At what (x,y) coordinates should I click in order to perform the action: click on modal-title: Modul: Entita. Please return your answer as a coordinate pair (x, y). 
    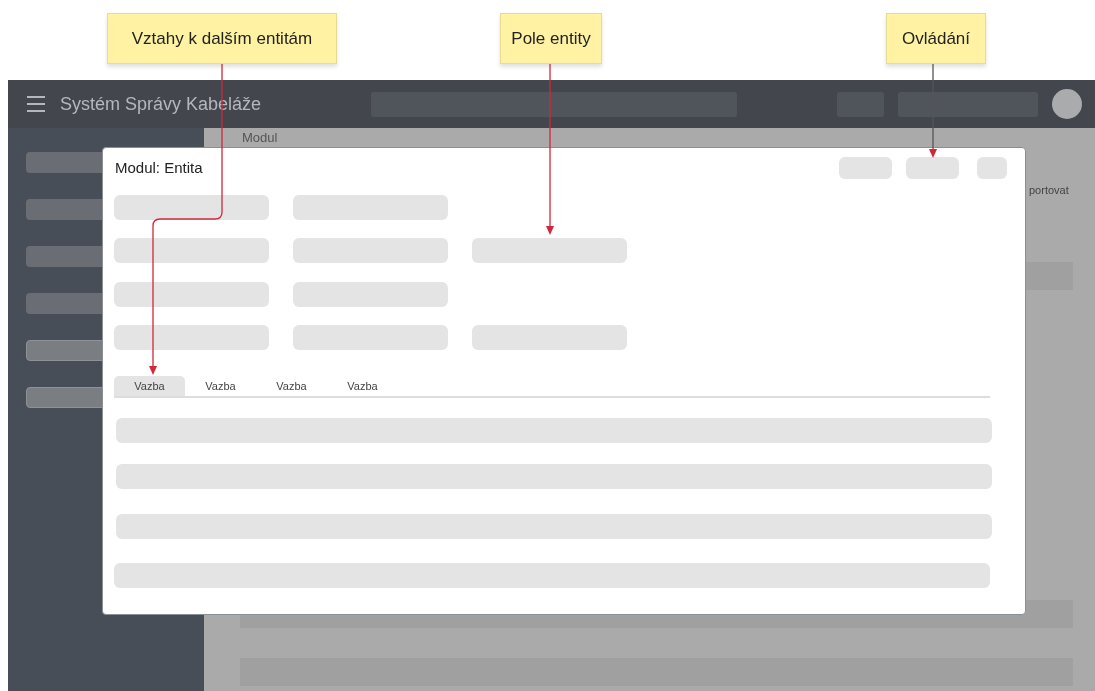
    Looking at the image, I should click on (159, 168).